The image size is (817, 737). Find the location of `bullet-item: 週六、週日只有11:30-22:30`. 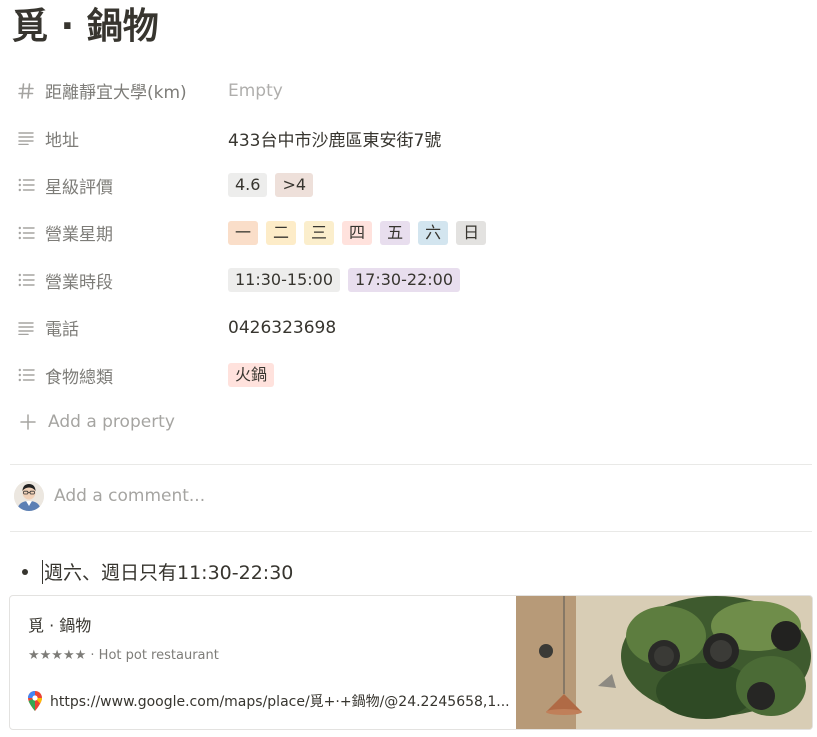

bullet-item: 週六、週日只有11:30-22:30 is located at coordinates (157, 571).